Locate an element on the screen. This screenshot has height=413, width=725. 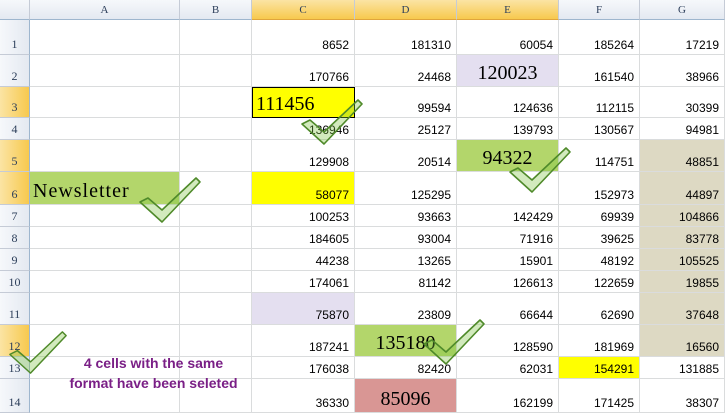
cell-f8: 39625 is located at coordinates (599, 238).